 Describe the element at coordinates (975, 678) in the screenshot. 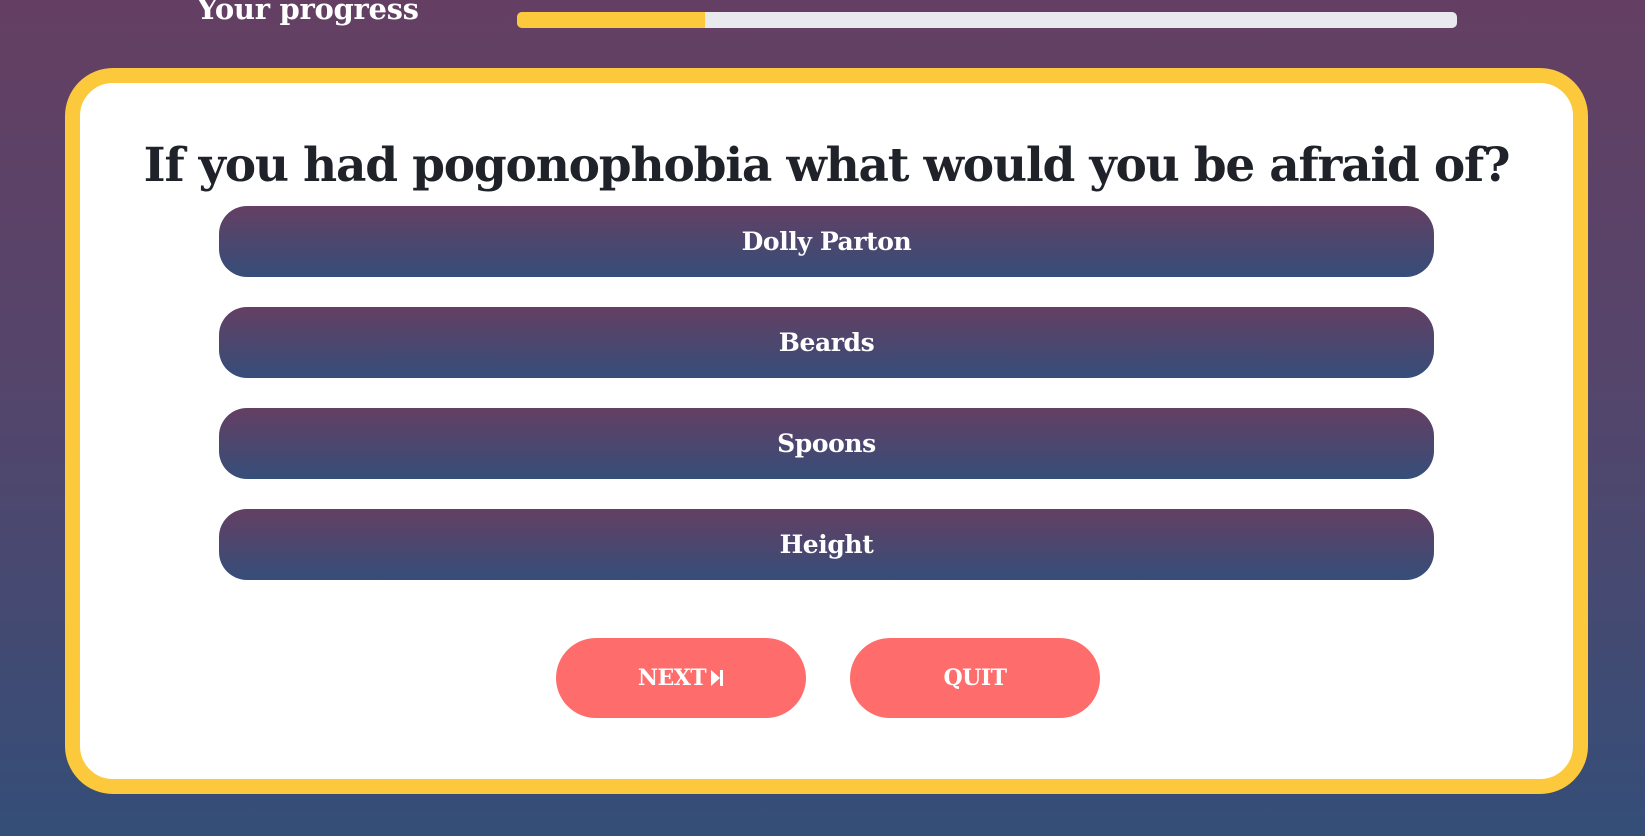

I see `quit-button: QUIT` at that location.